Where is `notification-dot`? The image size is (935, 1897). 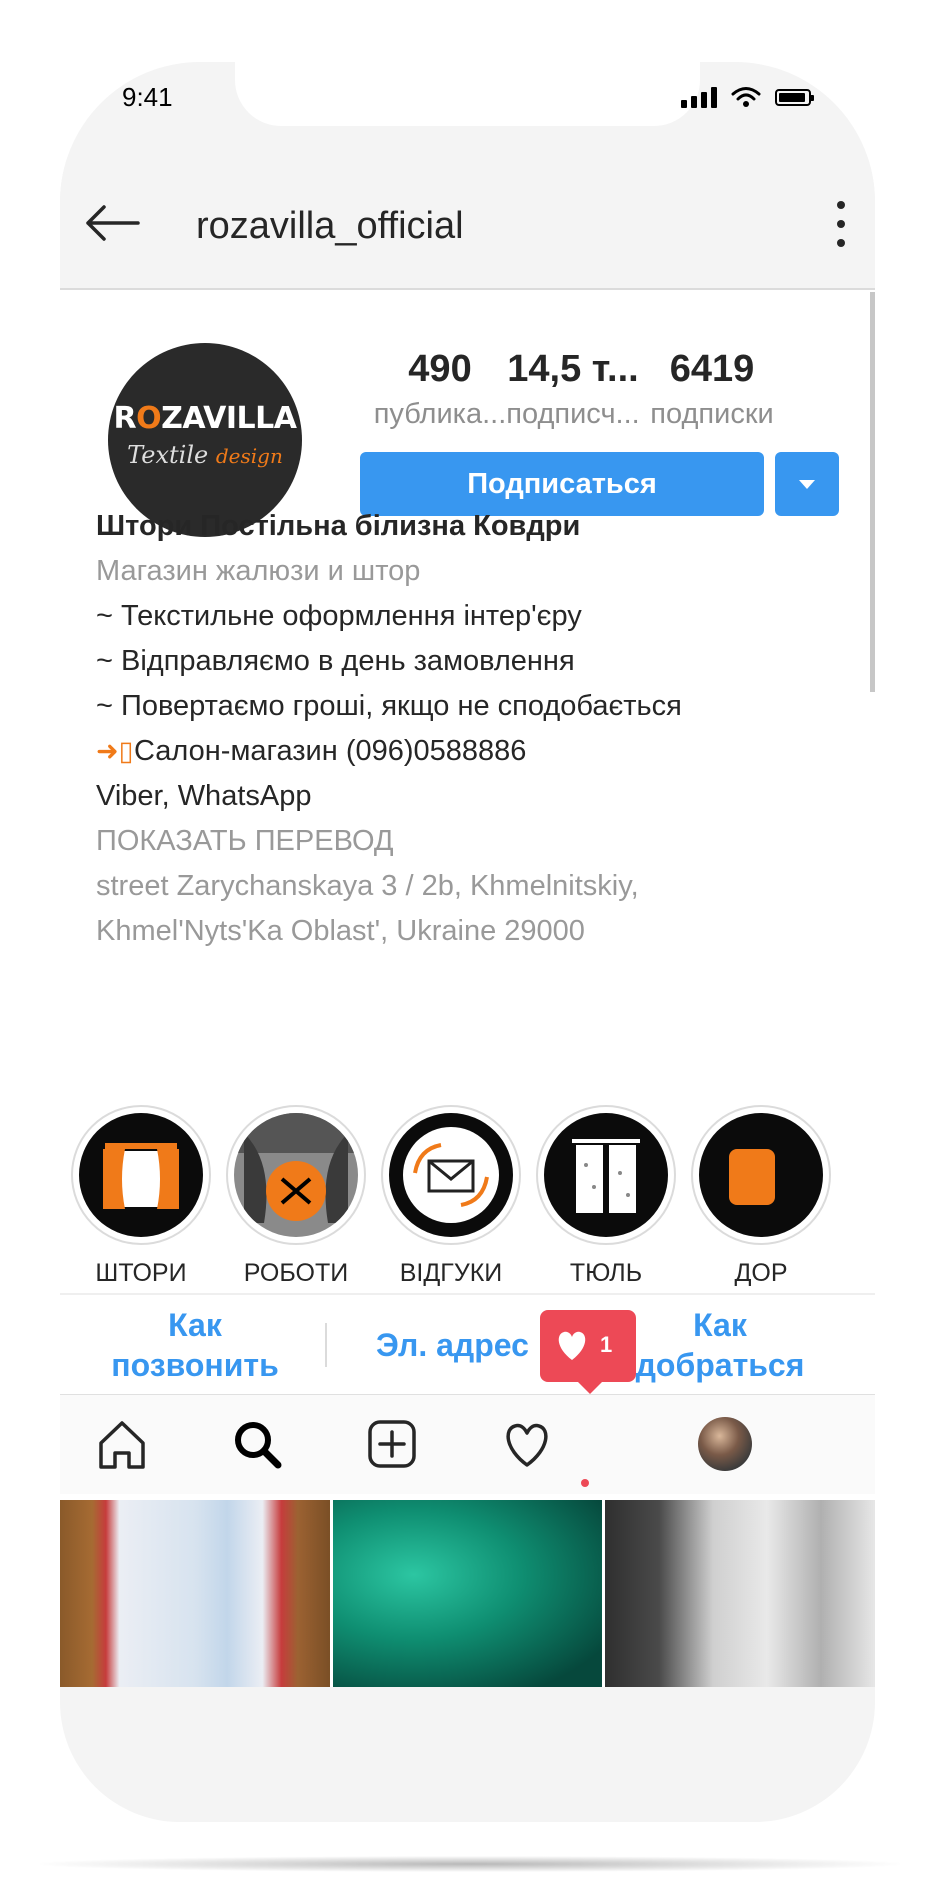 notification-dot is located at coordinates (585, 1483).